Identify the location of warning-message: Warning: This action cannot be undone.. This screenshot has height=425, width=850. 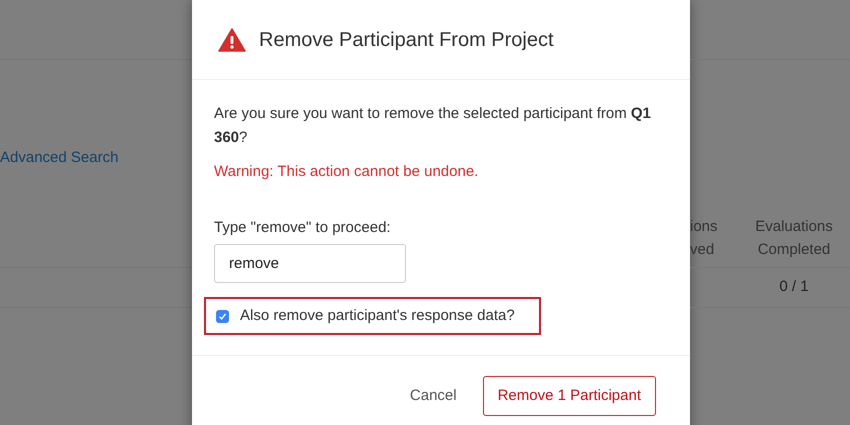
(347, 172).